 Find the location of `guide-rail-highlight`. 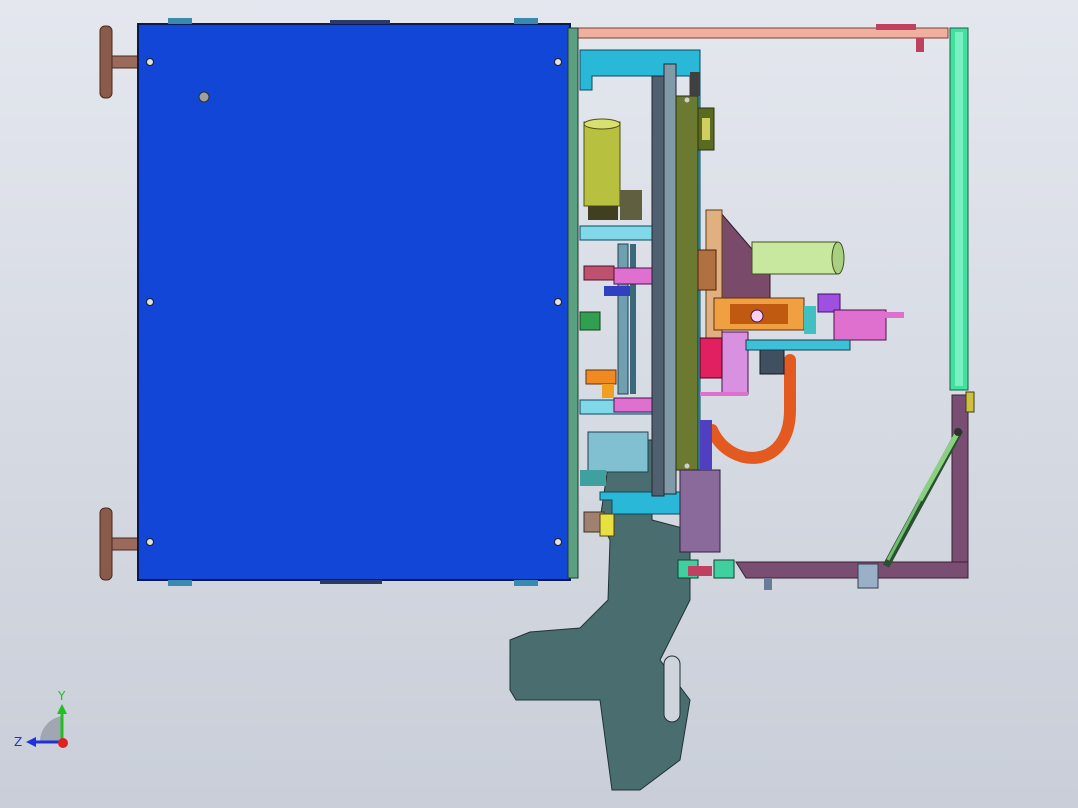

guide-rail-highlight is located at coordinates (959, 209).